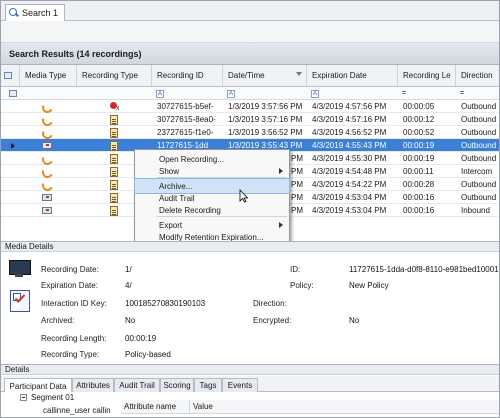  I want to click on tab-tags: Tags, so click(208, 385).